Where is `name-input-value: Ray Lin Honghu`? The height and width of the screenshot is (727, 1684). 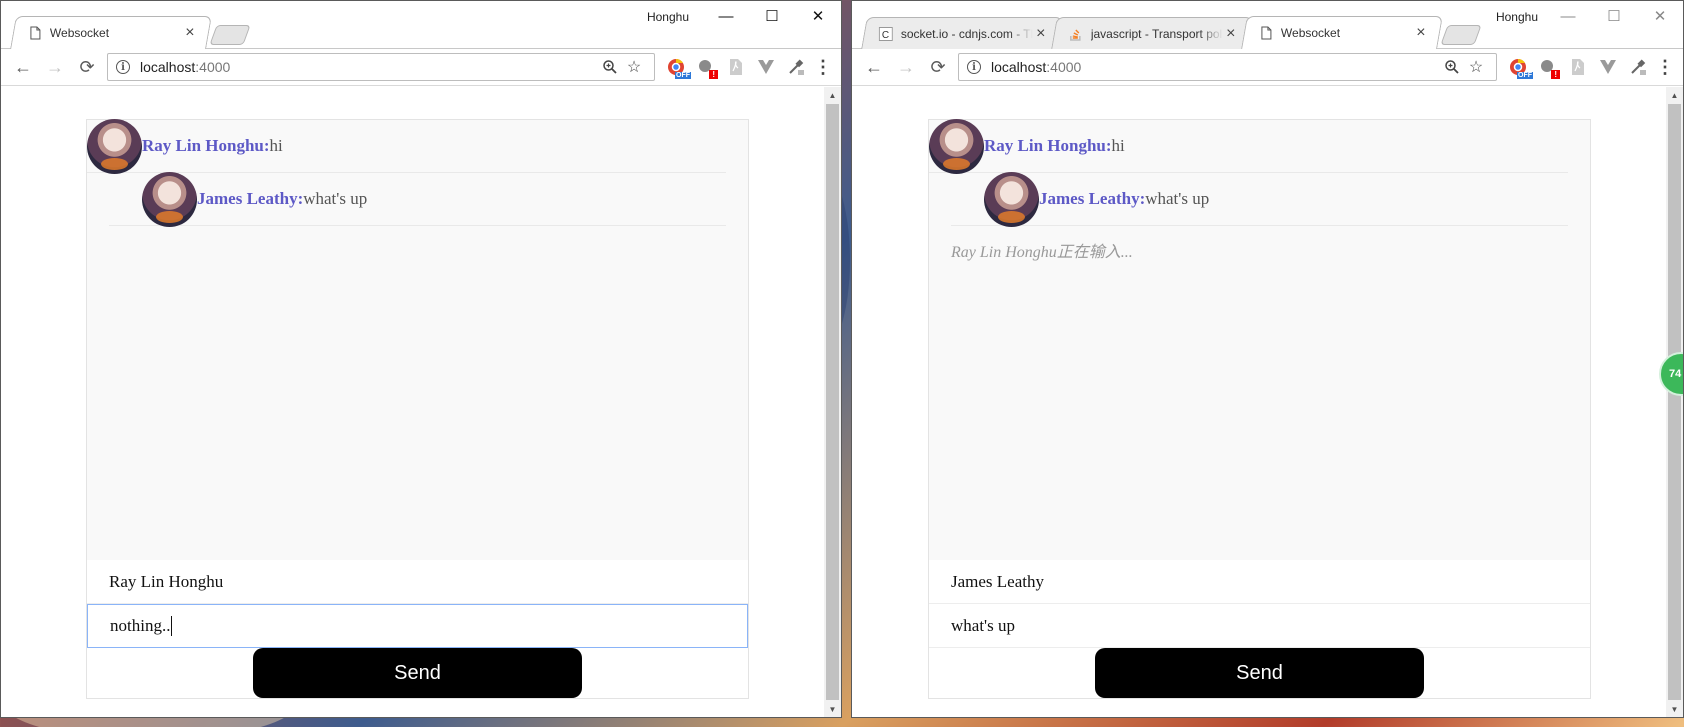 name-input-value: Ray Lin Honghu is located at coordinates (166, 581).